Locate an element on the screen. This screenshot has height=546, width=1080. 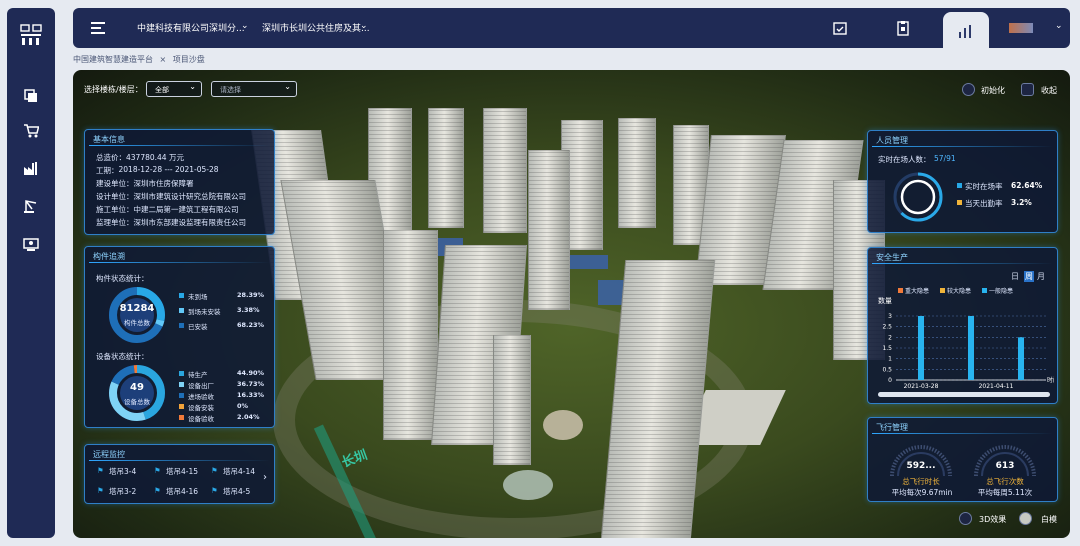
3d-effect-icon is located at coordinates (965, 518).